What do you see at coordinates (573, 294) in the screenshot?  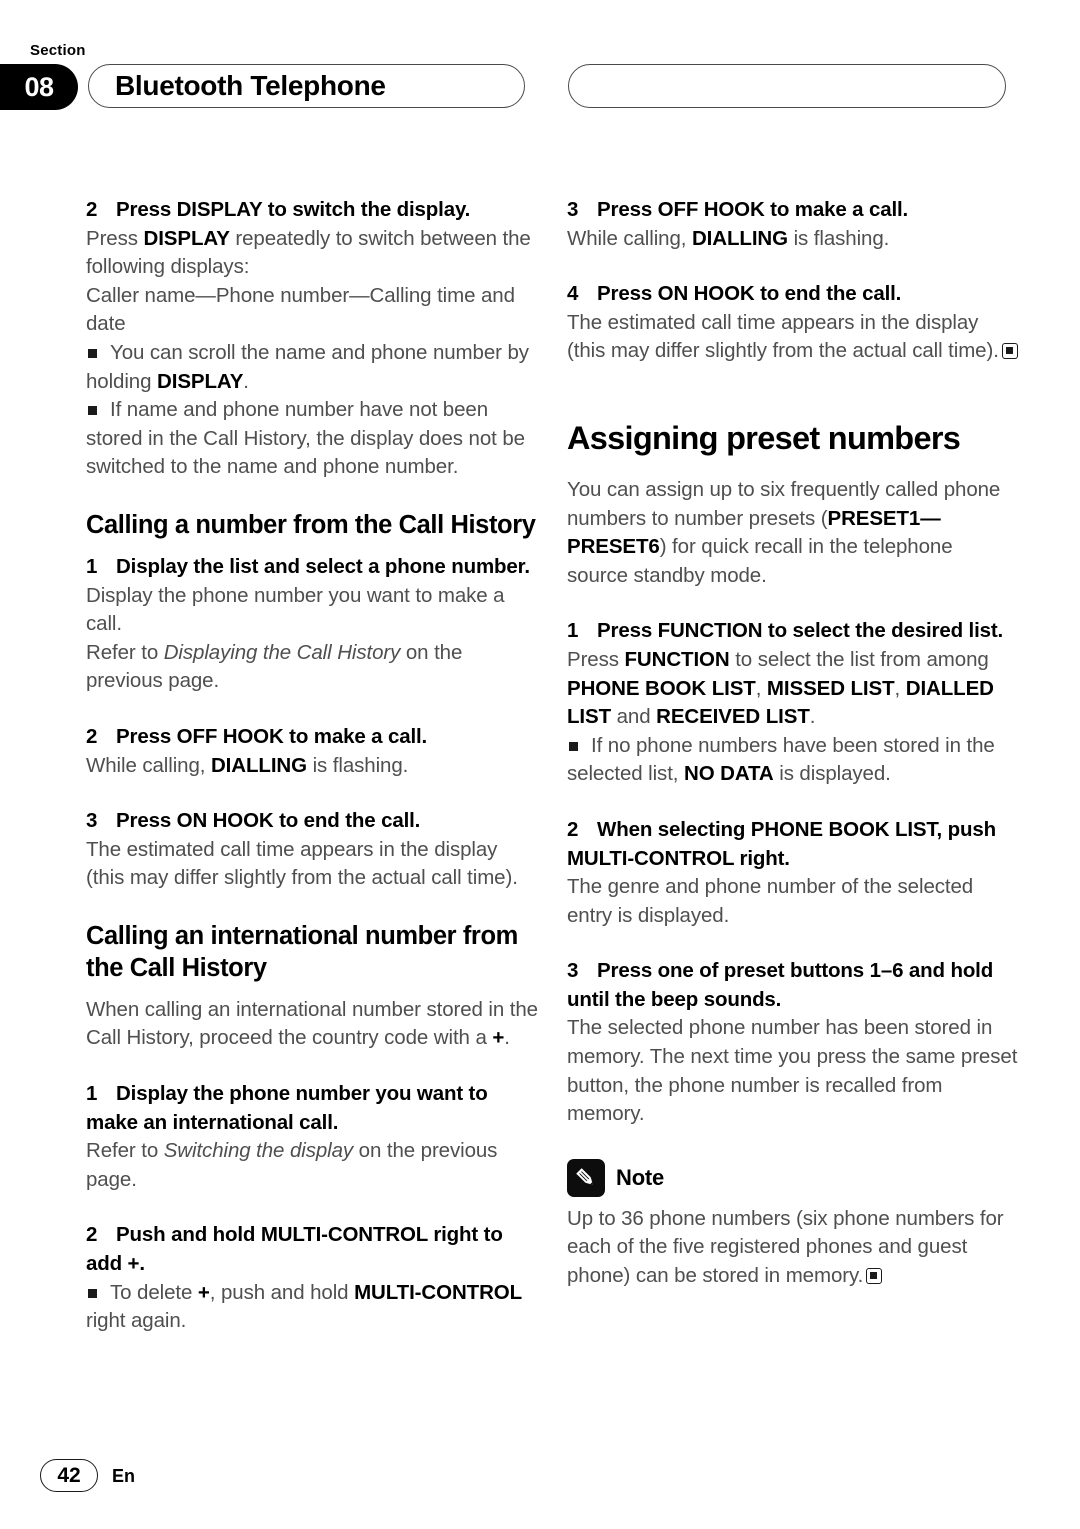 I see `step-number: 4` at bounding box center [573, 294].